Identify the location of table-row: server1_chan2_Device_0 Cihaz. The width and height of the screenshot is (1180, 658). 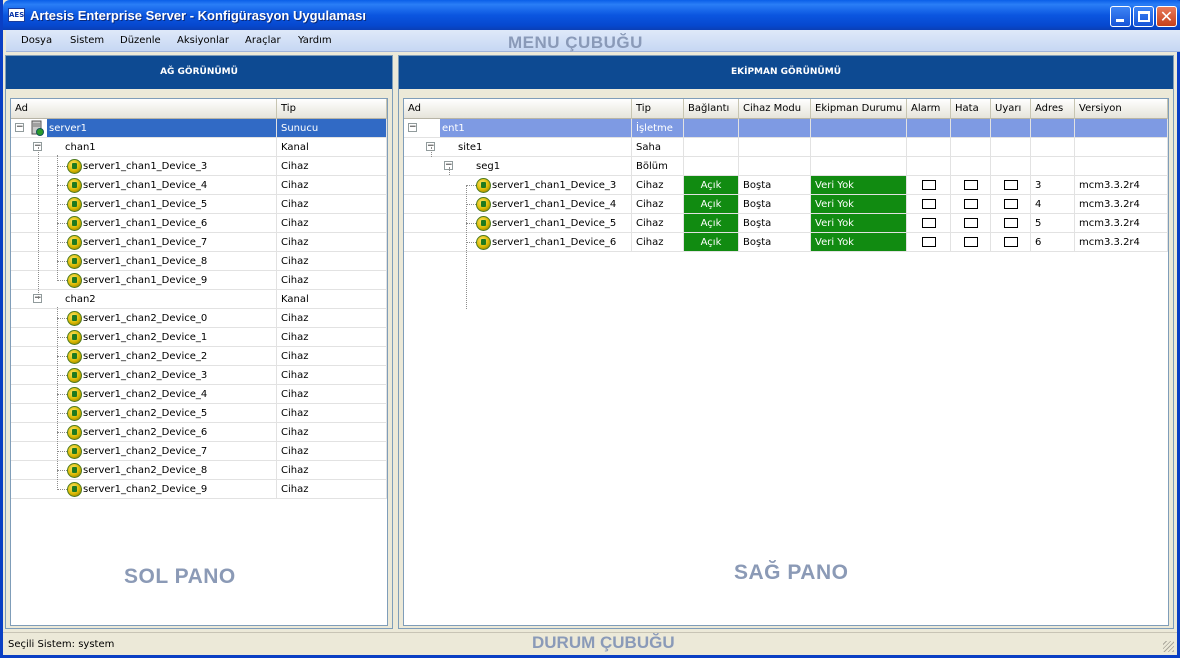
(199, 318).